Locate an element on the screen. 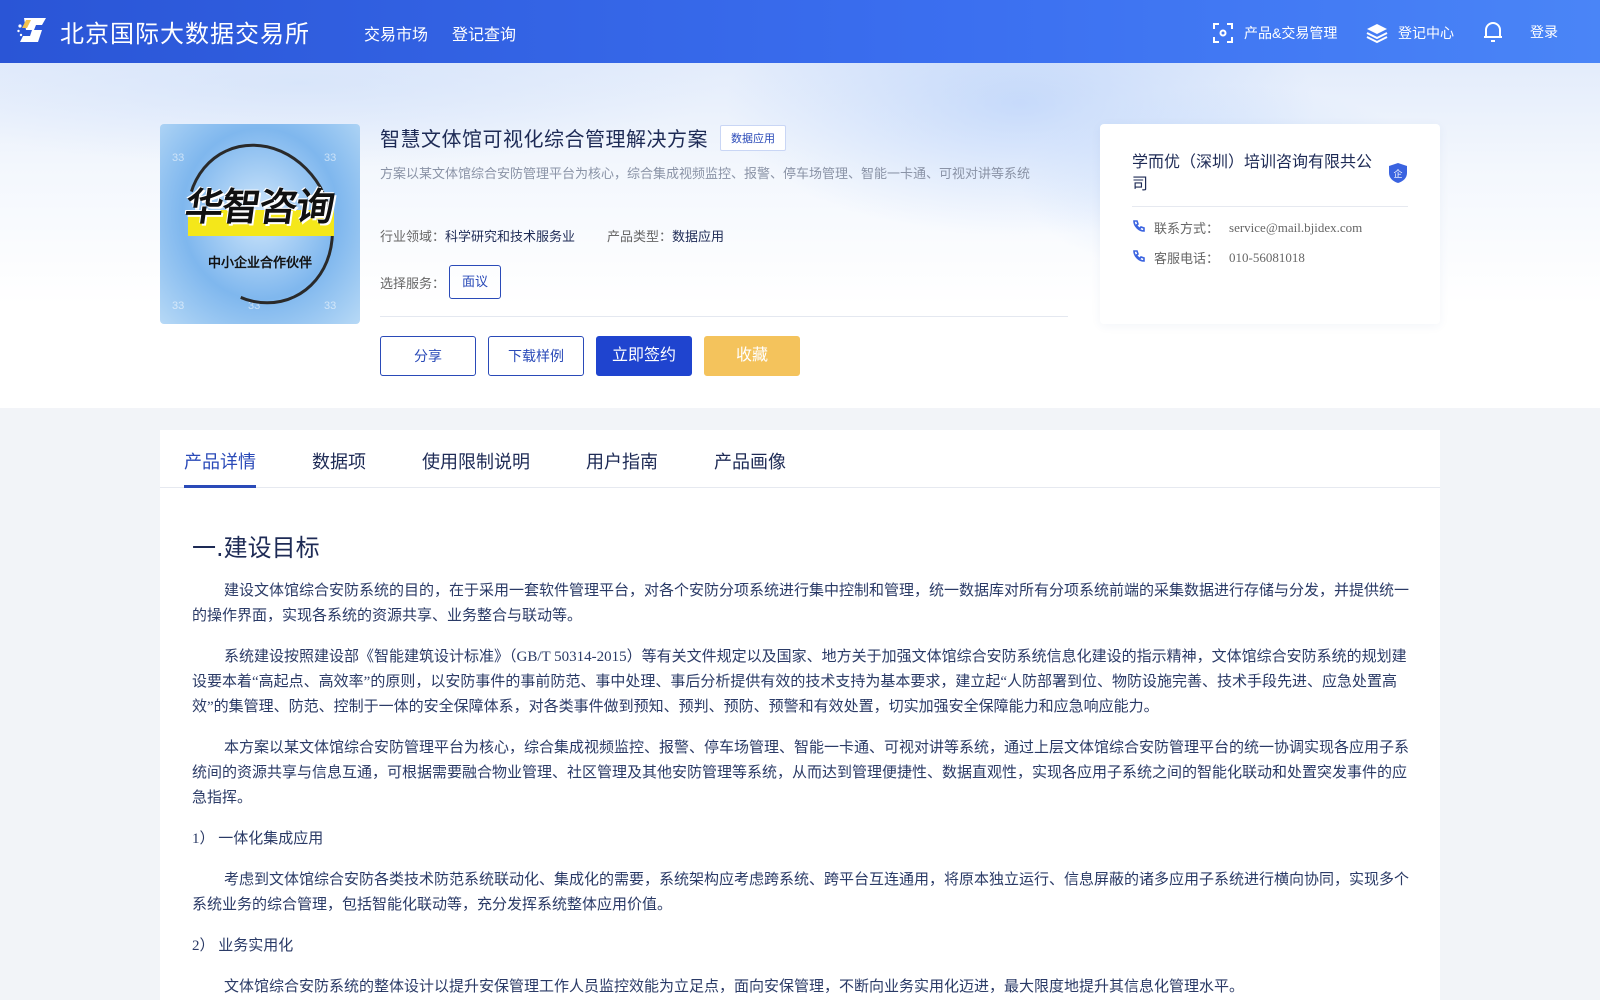 Image resolution: width=1600 pixels, height=1000 pixels. product-meta-row: 行业领域：科学研究和技术服务业 产品类型：数据应用 is located at coordinates (552, 235).